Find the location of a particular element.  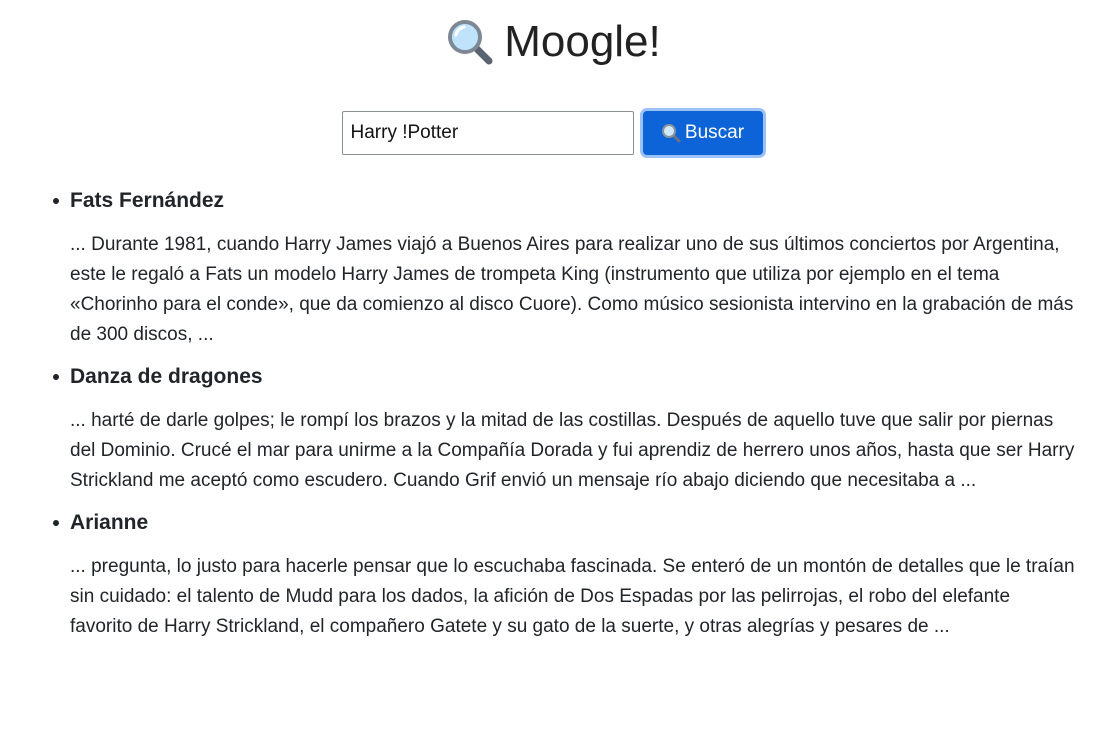

header: Moogle! is located at coordinates (553, 42).